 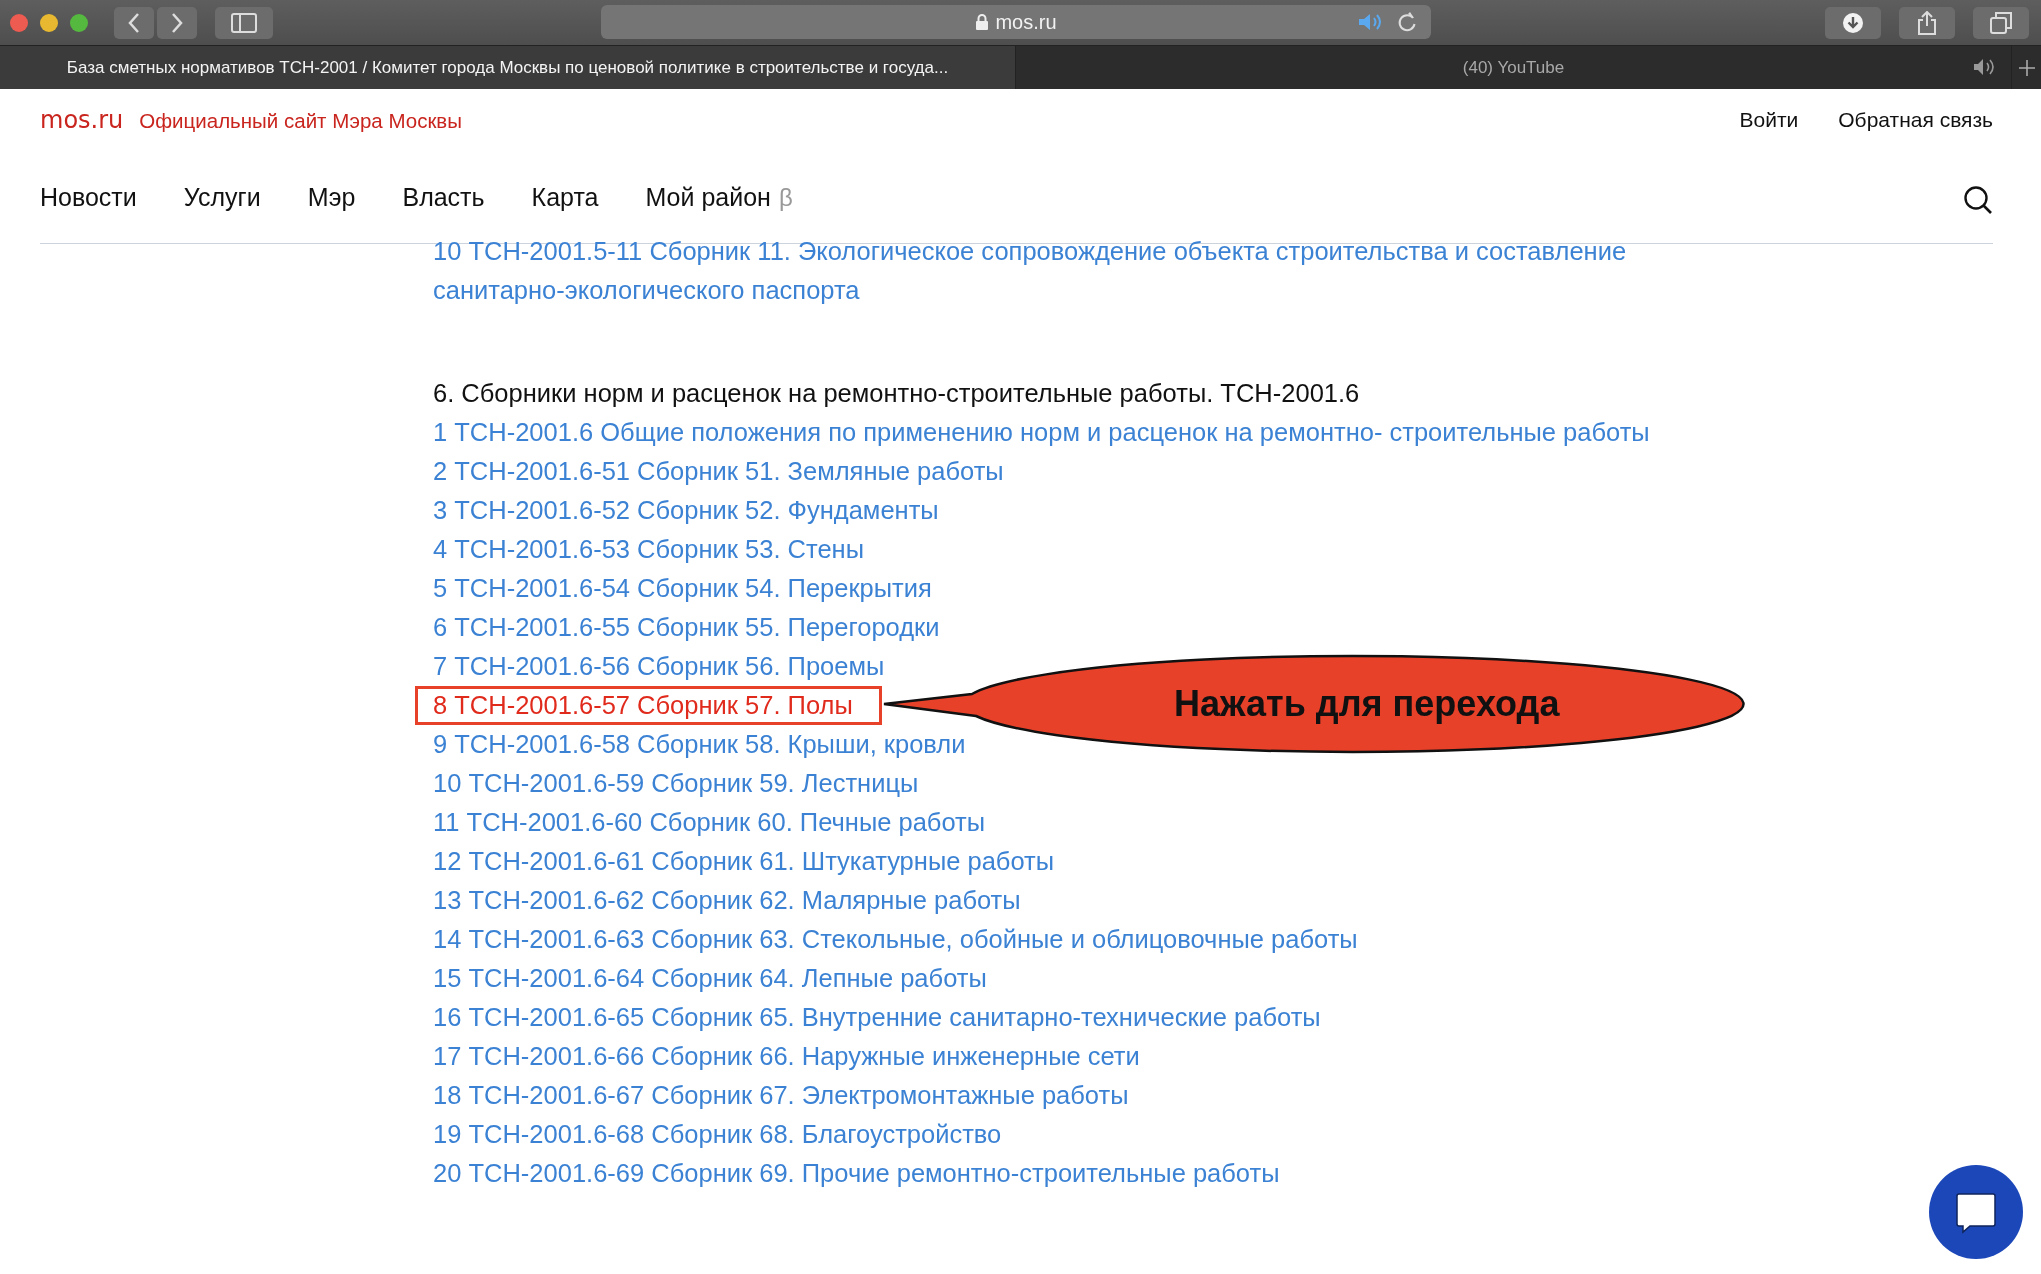 I want to click on chevron-right-icon, so click(x=177, y=22).